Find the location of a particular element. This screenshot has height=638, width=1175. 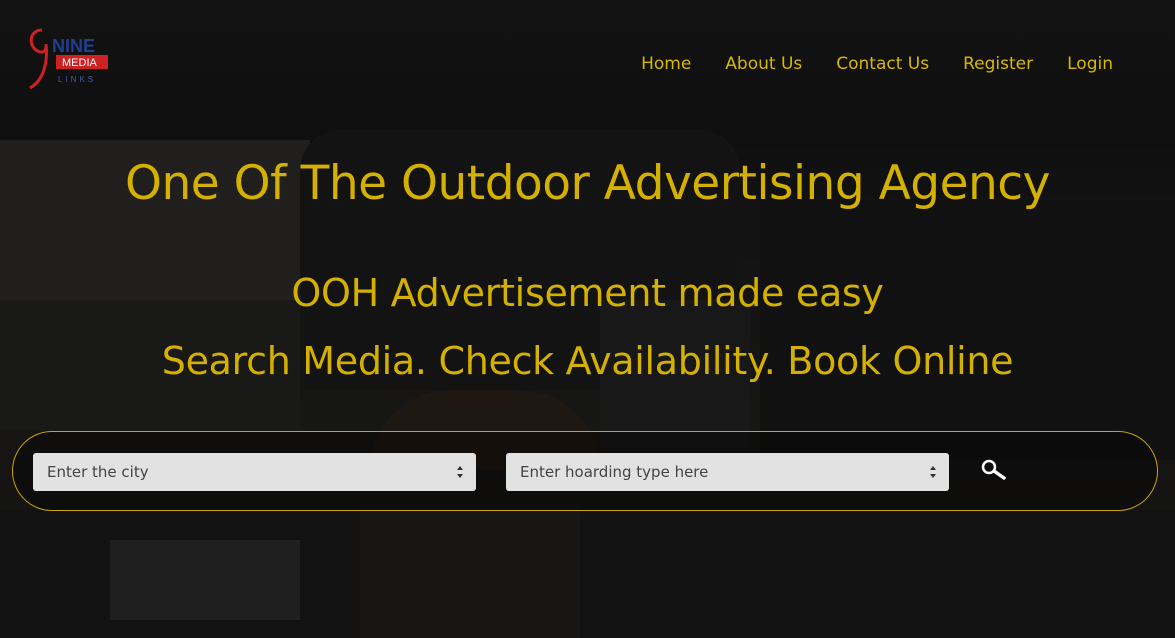

search-bar: Enter the city Enter hoarding type here is located at coordinates (585, 471).